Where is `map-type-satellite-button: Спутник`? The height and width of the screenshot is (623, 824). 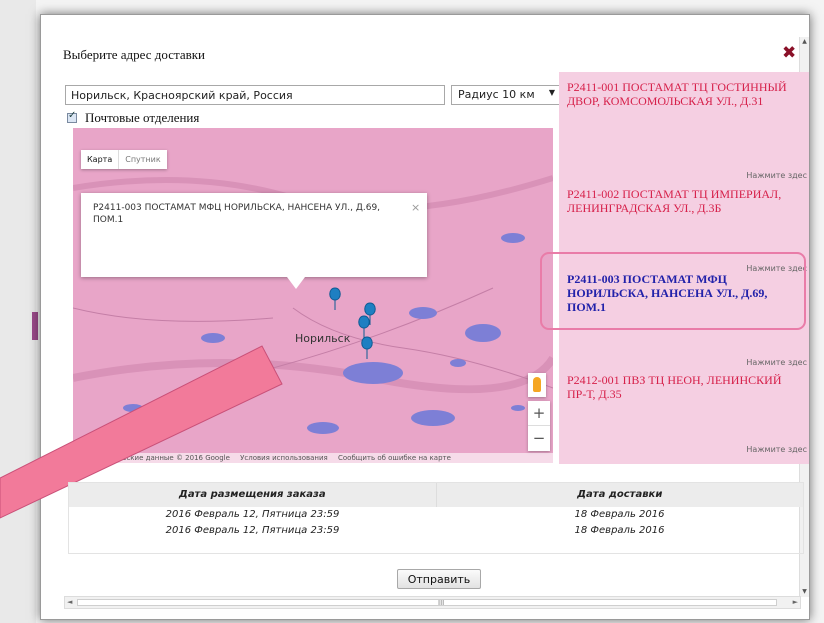
map-type-satellite-button: Спутник is located at coordinates (142, 159).